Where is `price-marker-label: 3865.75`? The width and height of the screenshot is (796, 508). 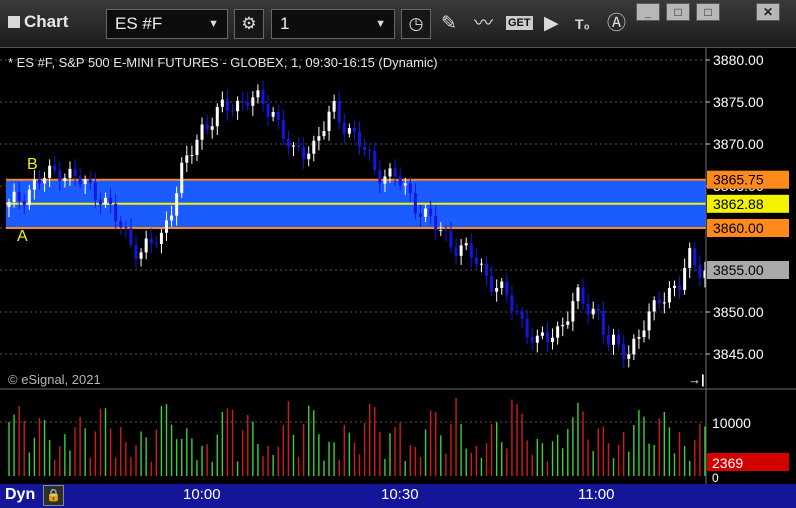
price-marker-label: 3865.75 is located at coordinates (738, 180).